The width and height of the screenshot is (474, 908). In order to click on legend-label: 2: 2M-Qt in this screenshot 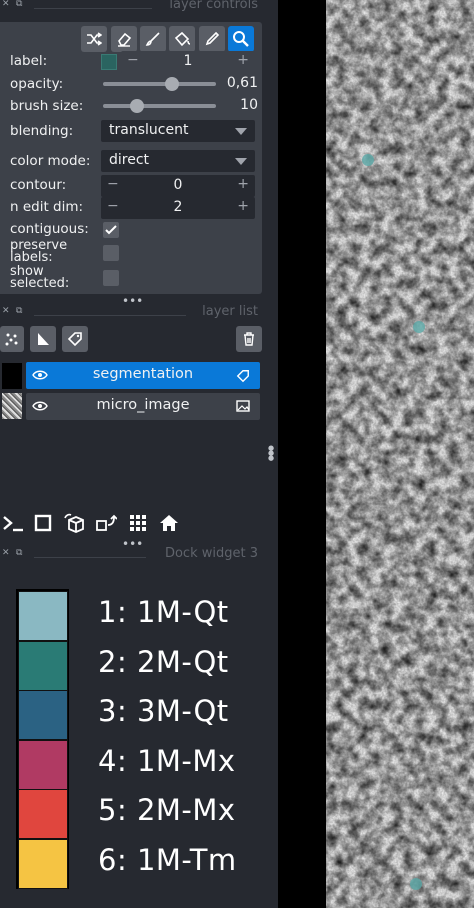, I will do `click(163, 661)`.